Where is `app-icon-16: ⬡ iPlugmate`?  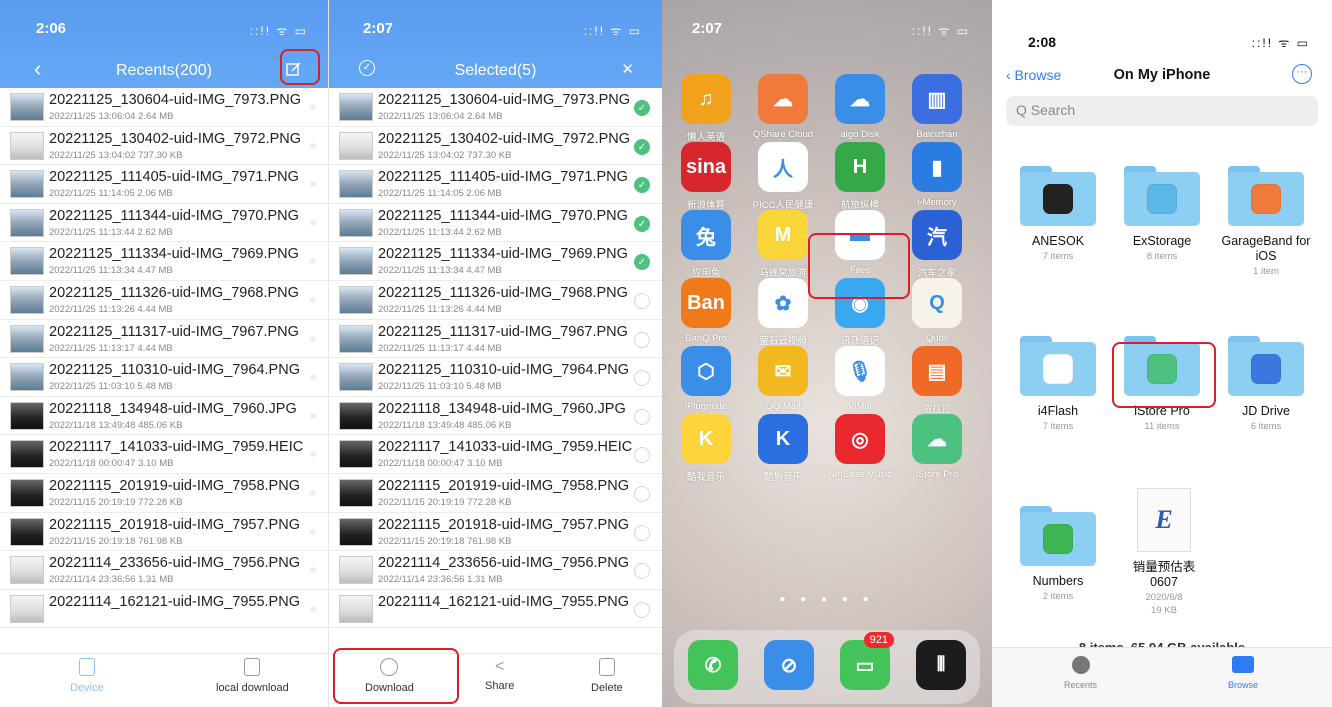
app-icon-16: ⬡ iPlugmate is located at coordinates (706, 379).